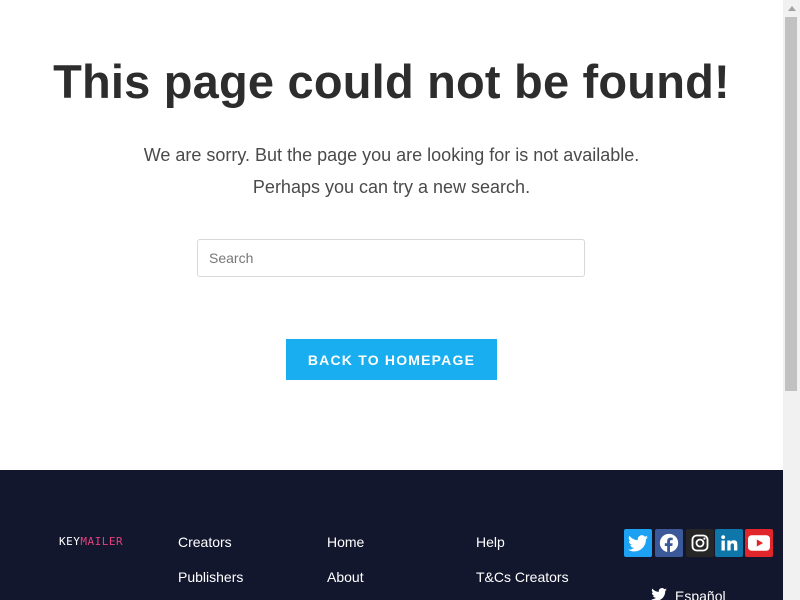  Describe the element at coordinates (205, 542) in the screenshot. I see `footer-link-creators: Creators` at that location.